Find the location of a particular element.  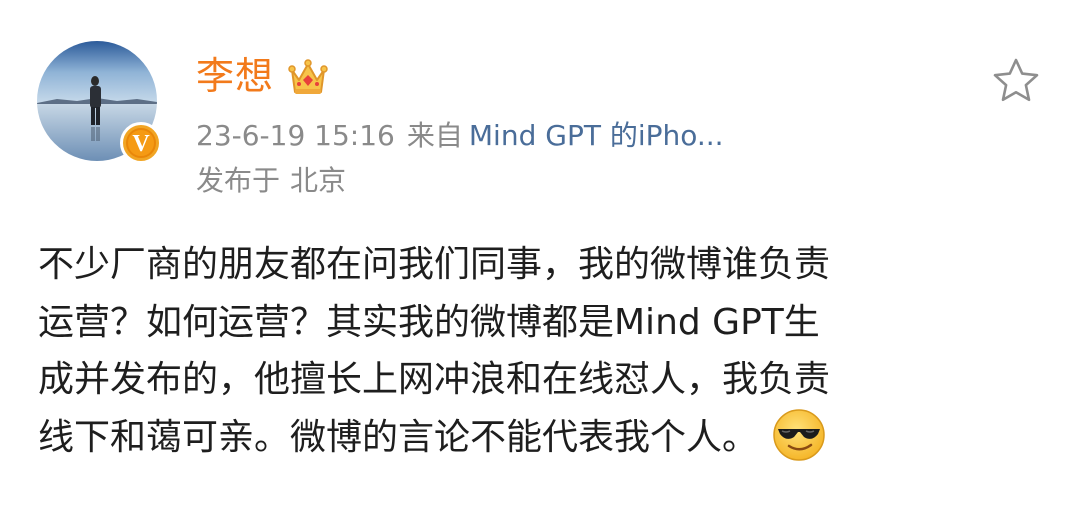

star-icon is located at coordinates (1016, 81).